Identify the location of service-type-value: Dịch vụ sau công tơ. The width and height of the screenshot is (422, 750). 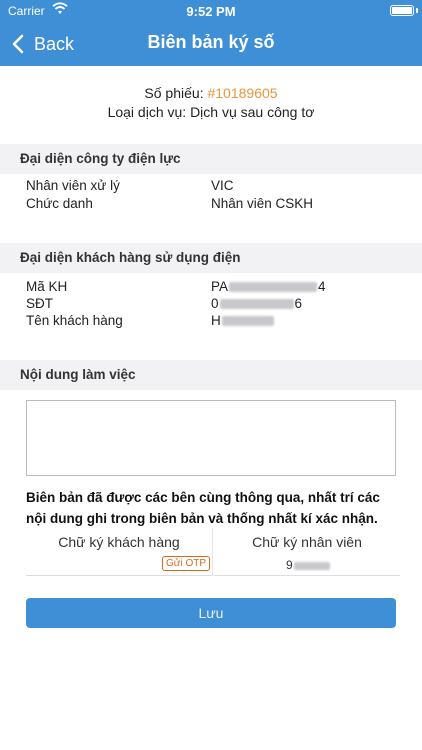
(252, 112).